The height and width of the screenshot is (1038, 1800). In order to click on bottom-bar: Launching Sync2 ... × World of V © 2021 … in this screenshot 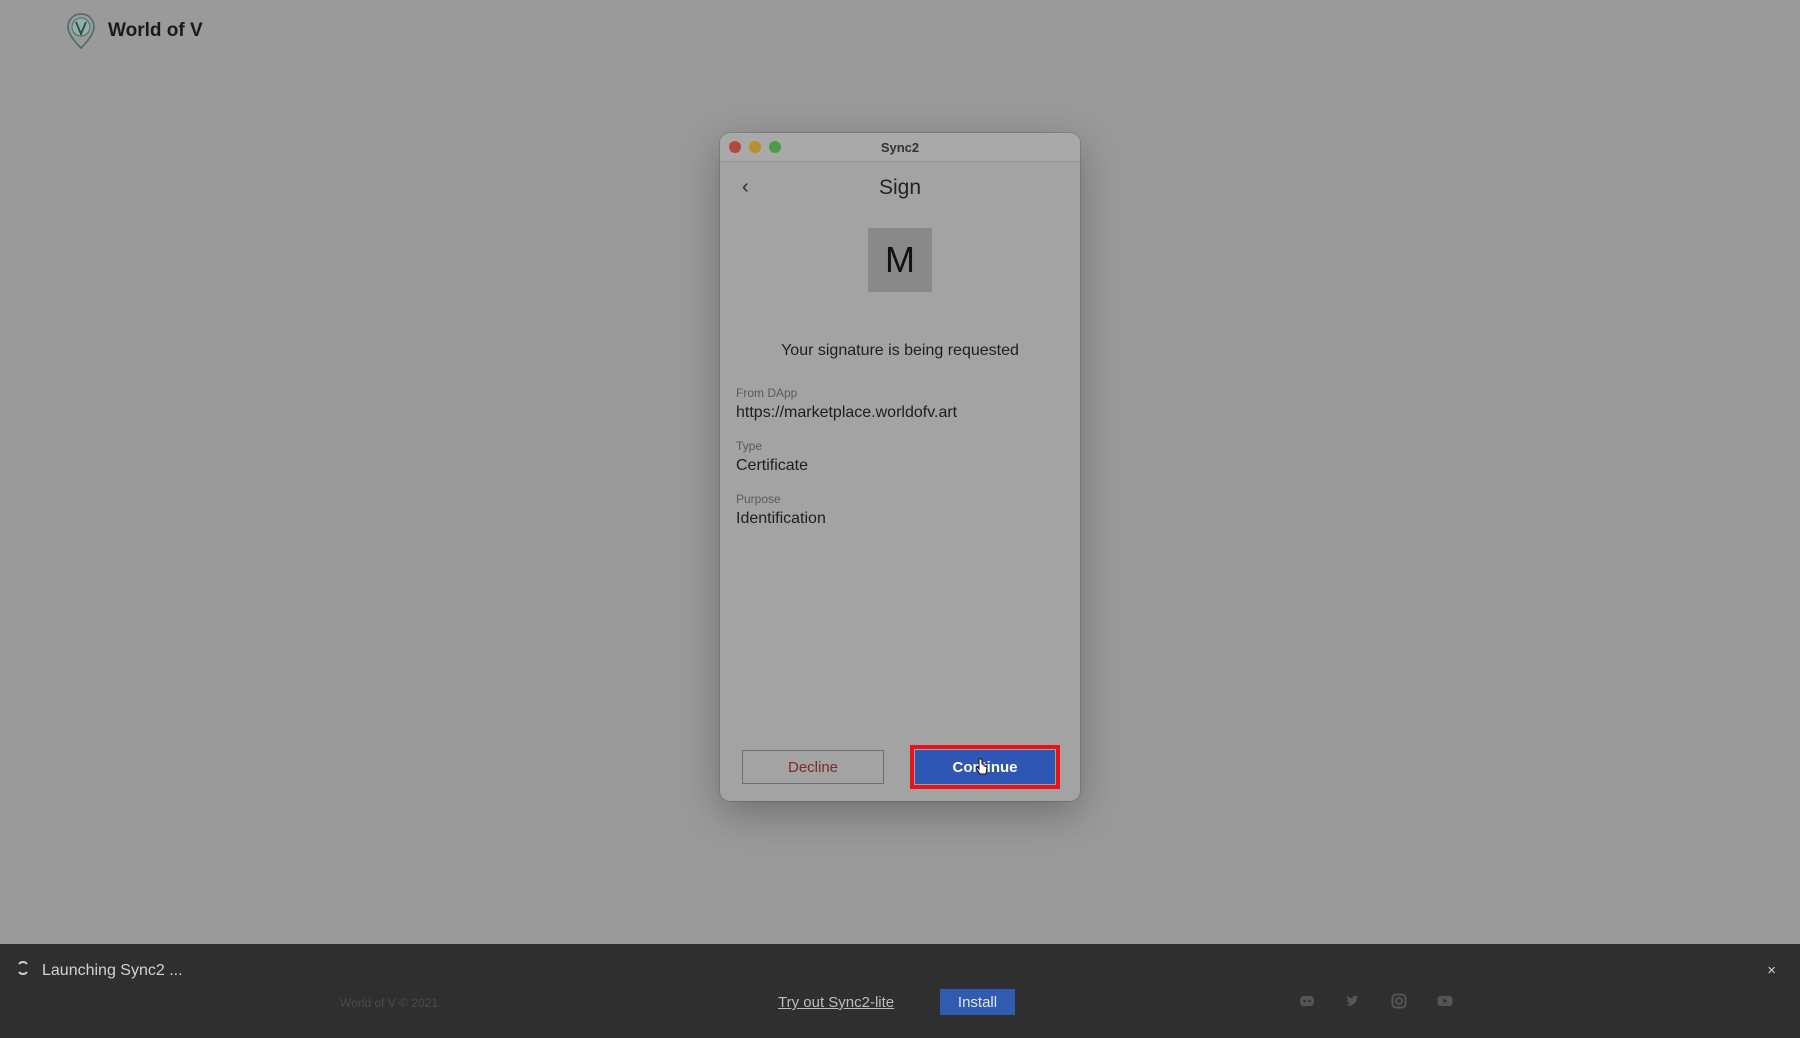, I will do `click(900, 991)`.